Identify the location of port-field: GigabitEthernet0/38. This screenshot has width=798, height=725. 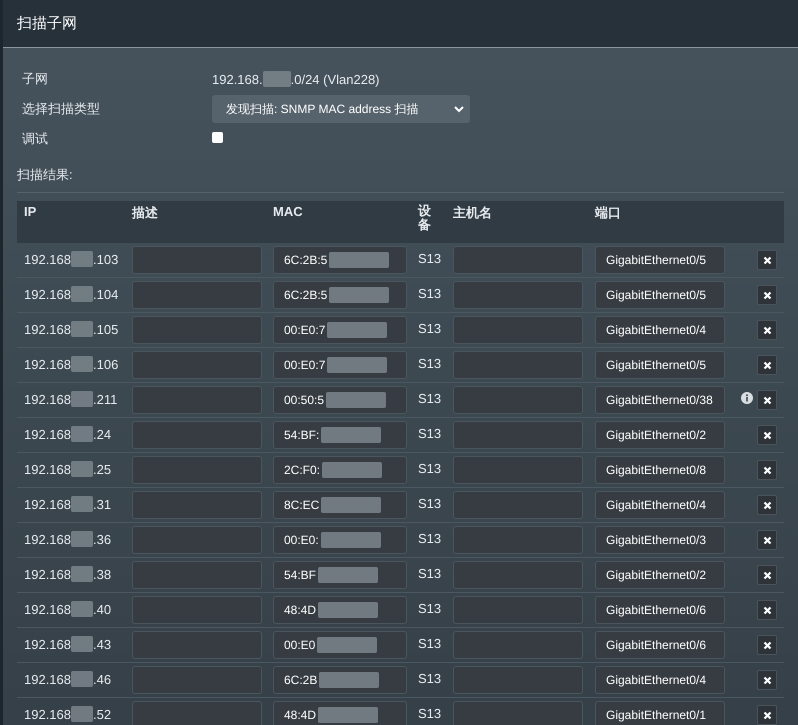
(660, 400).